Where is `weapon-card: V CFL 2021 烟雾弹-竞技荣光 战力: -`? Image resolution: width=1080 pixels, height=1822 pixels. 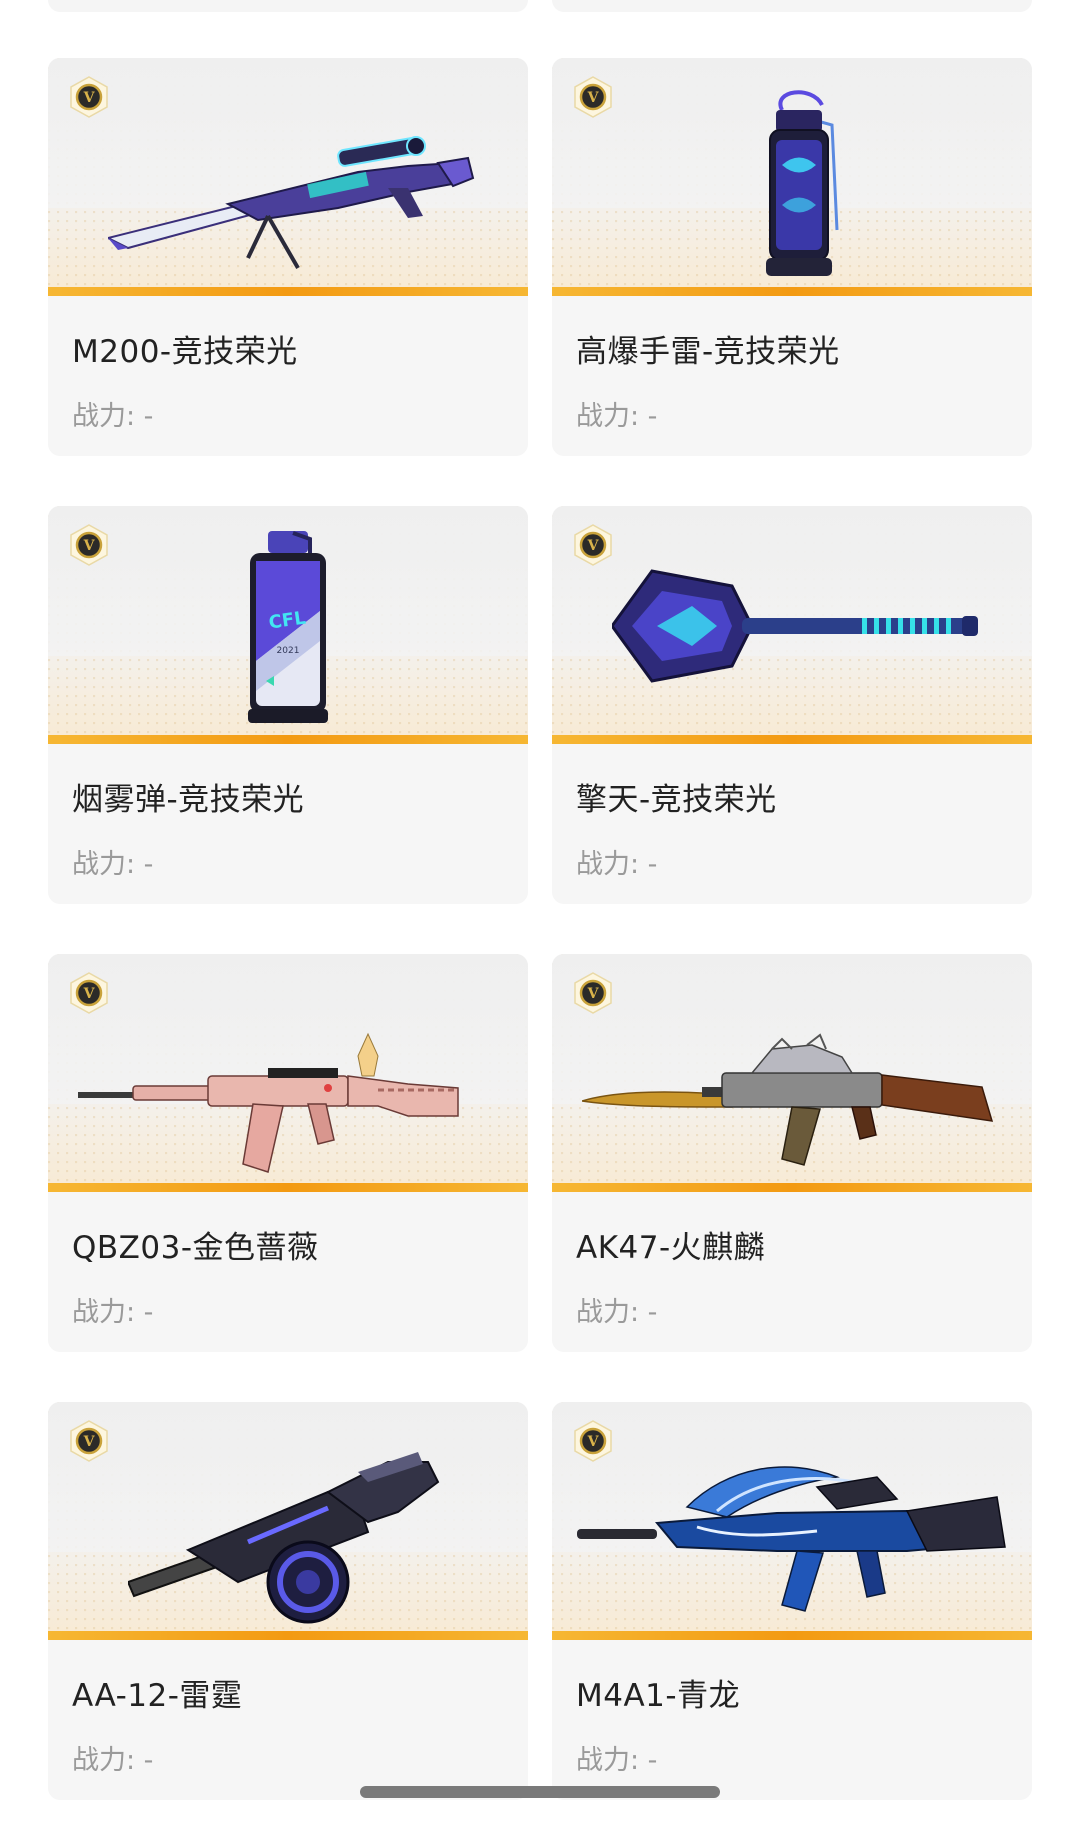 weapon-card: V CFL 2021 烟雾弹-竞技荣光 战力: - is located at coordinates (288, 705).